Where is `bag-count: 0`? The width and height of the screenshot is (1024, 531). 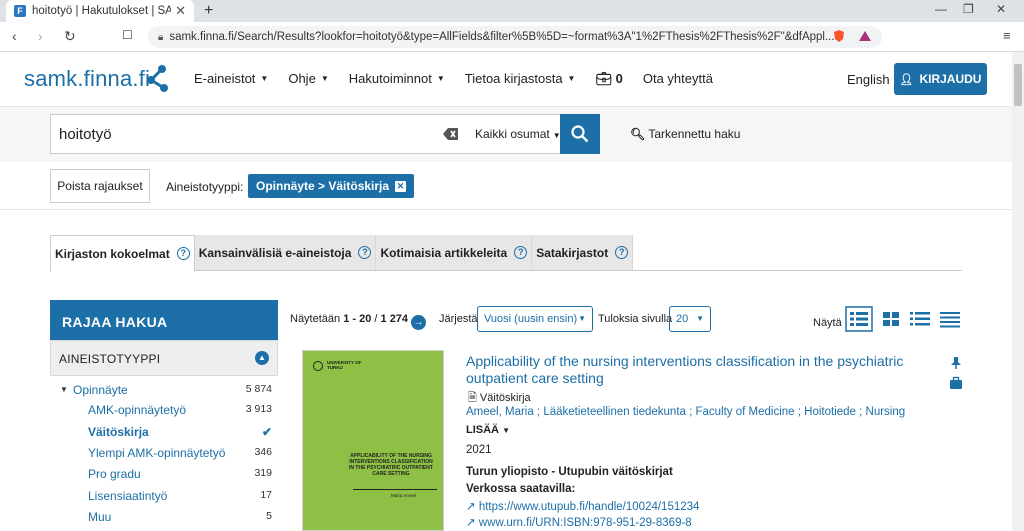 bag-count: 0 is located at coordinates (619, 78).